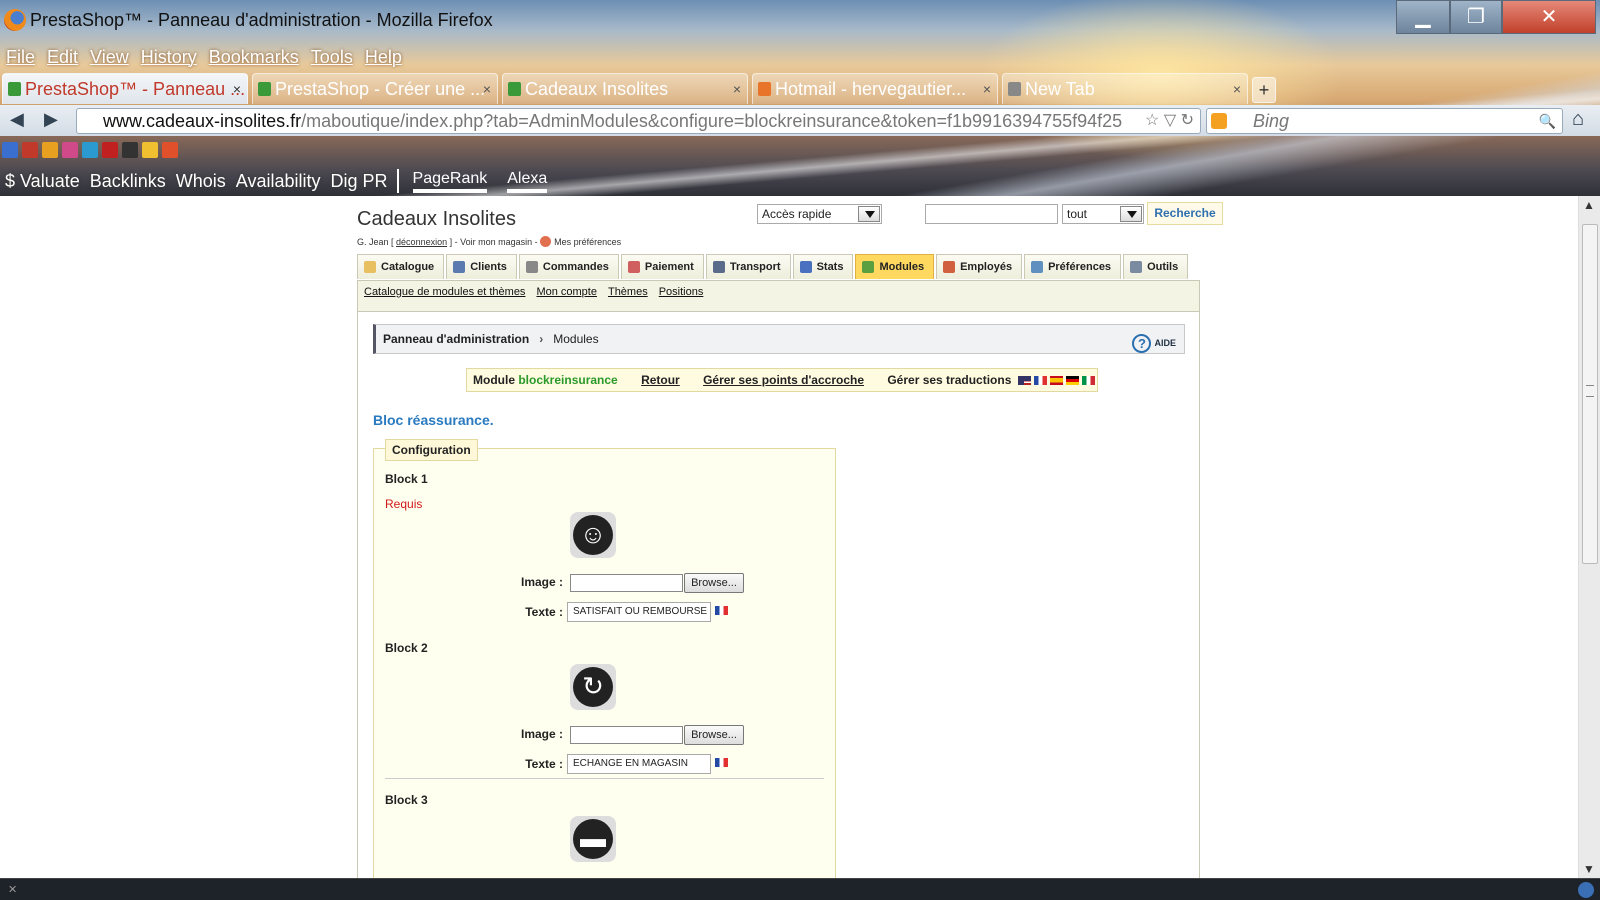  I want to click on breadcrumb-root: Panneau d'administration, so click(456, 339).